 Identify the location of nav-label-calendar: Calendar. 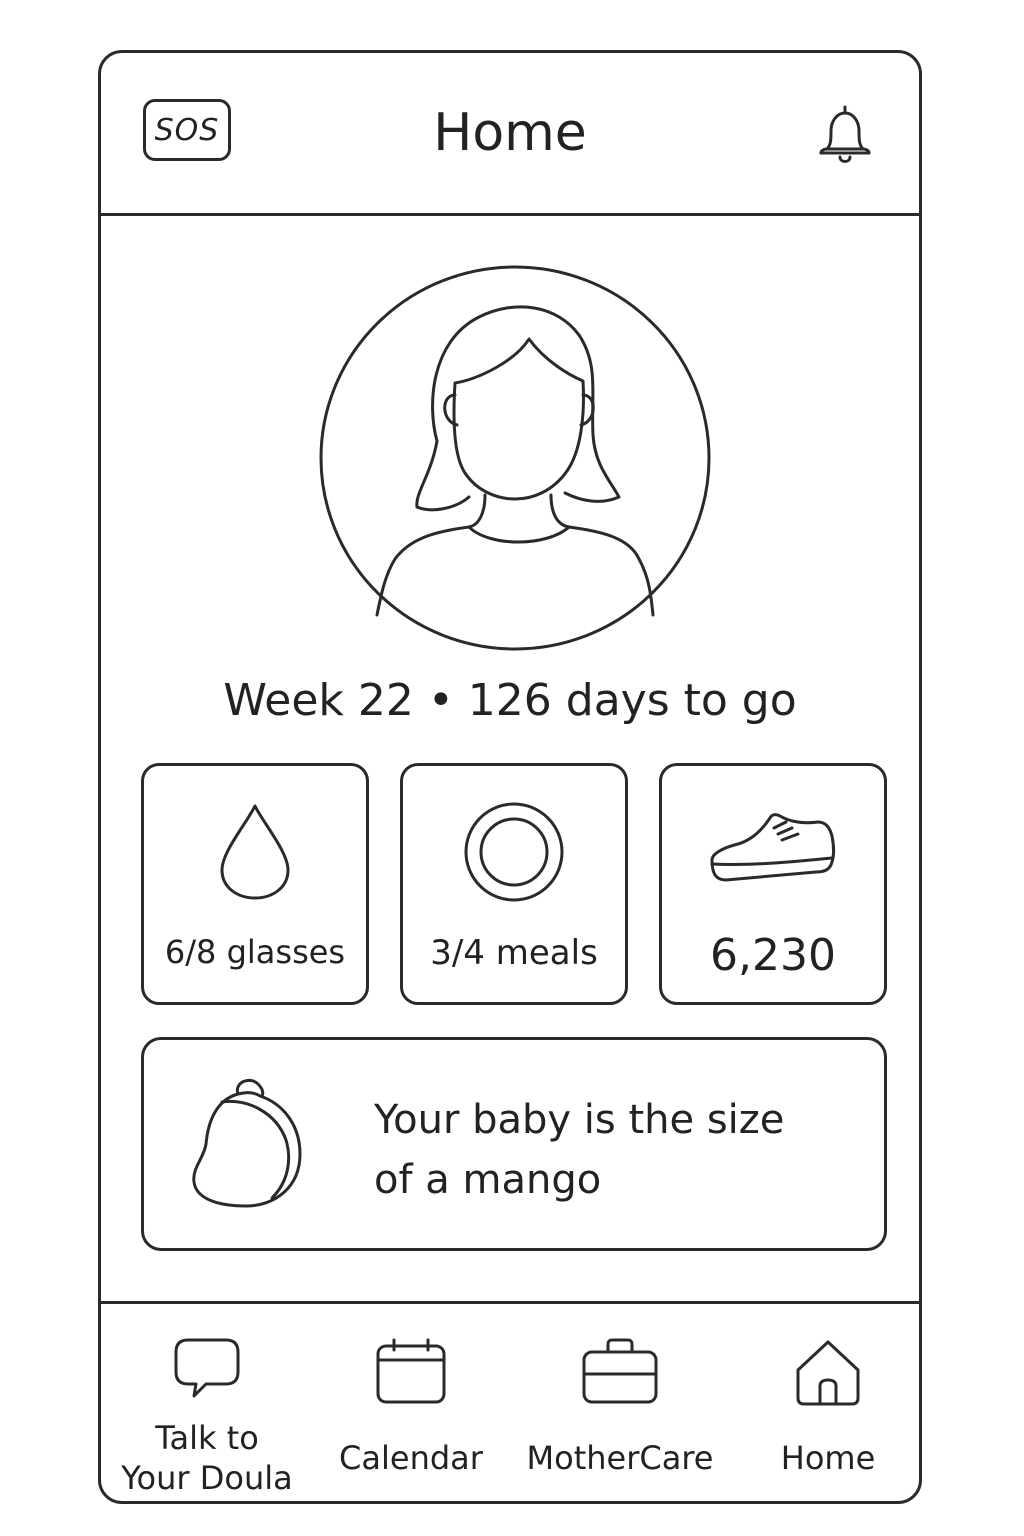
(411, 1458).